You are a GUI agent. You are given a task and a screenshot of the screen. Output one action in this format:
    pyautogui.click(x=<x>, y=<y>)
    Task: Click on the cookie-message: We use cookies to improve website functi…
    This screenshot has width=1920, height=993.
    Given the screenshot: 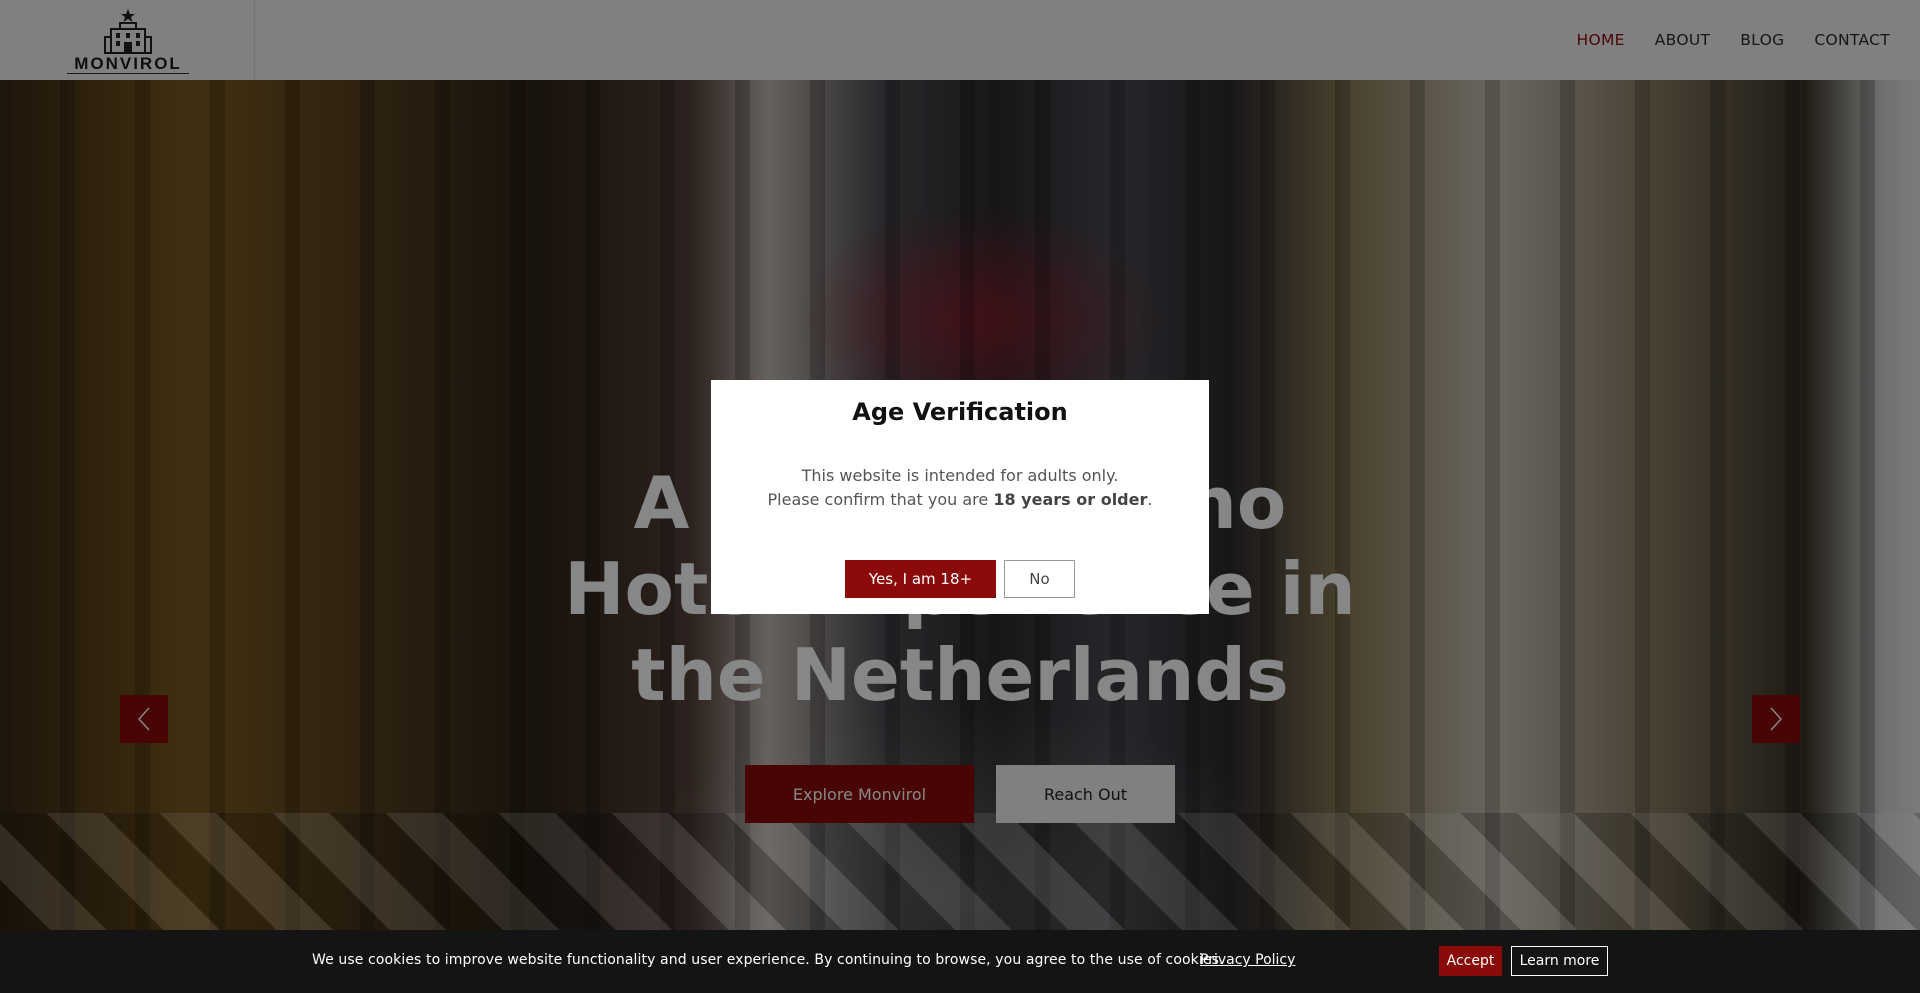 What is the action you would take?
    pyautogui.click(x=768, y=960)
    